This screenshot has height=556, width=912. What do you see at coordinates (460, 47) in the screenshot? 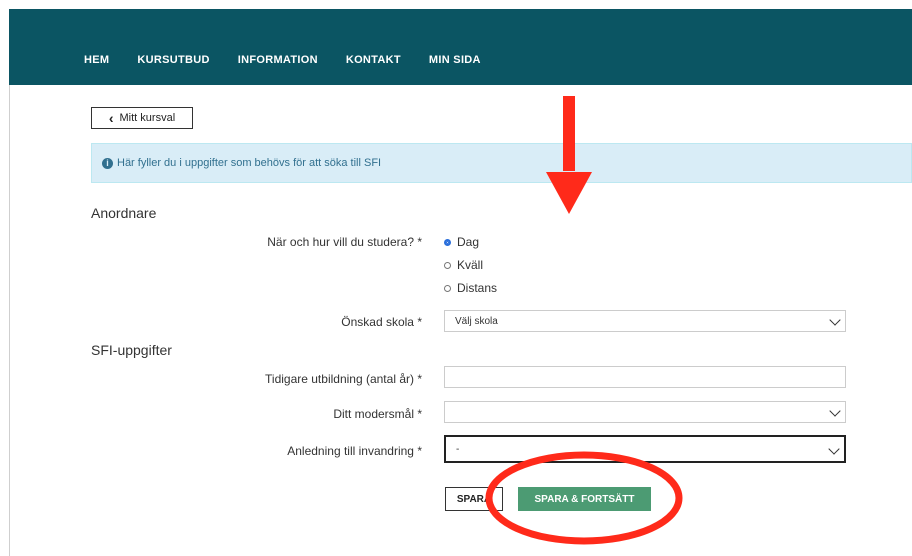
I see `top-navigation-bar` at bounding box center [460, 47].